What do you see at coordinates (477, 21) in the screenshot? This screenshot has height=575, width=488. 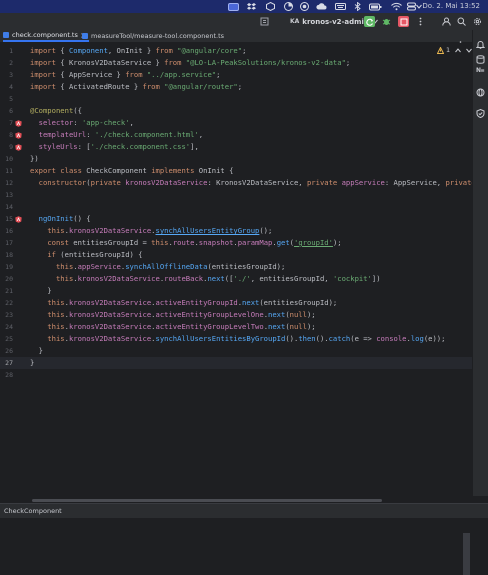 I see `settings-gear-icon` at bounding box center [477, 21].